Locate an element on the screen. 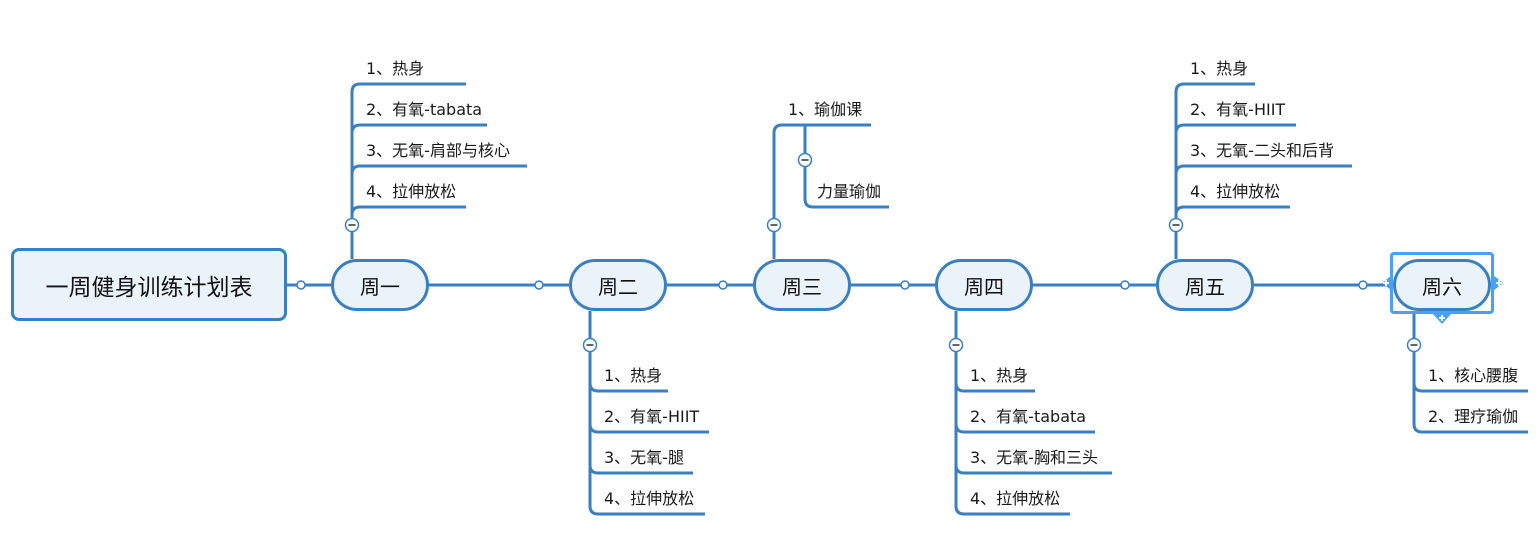 The width and height of the screenshot is (1540, 535). day-topic-label: 周四 is located at coordinates (984, 286).